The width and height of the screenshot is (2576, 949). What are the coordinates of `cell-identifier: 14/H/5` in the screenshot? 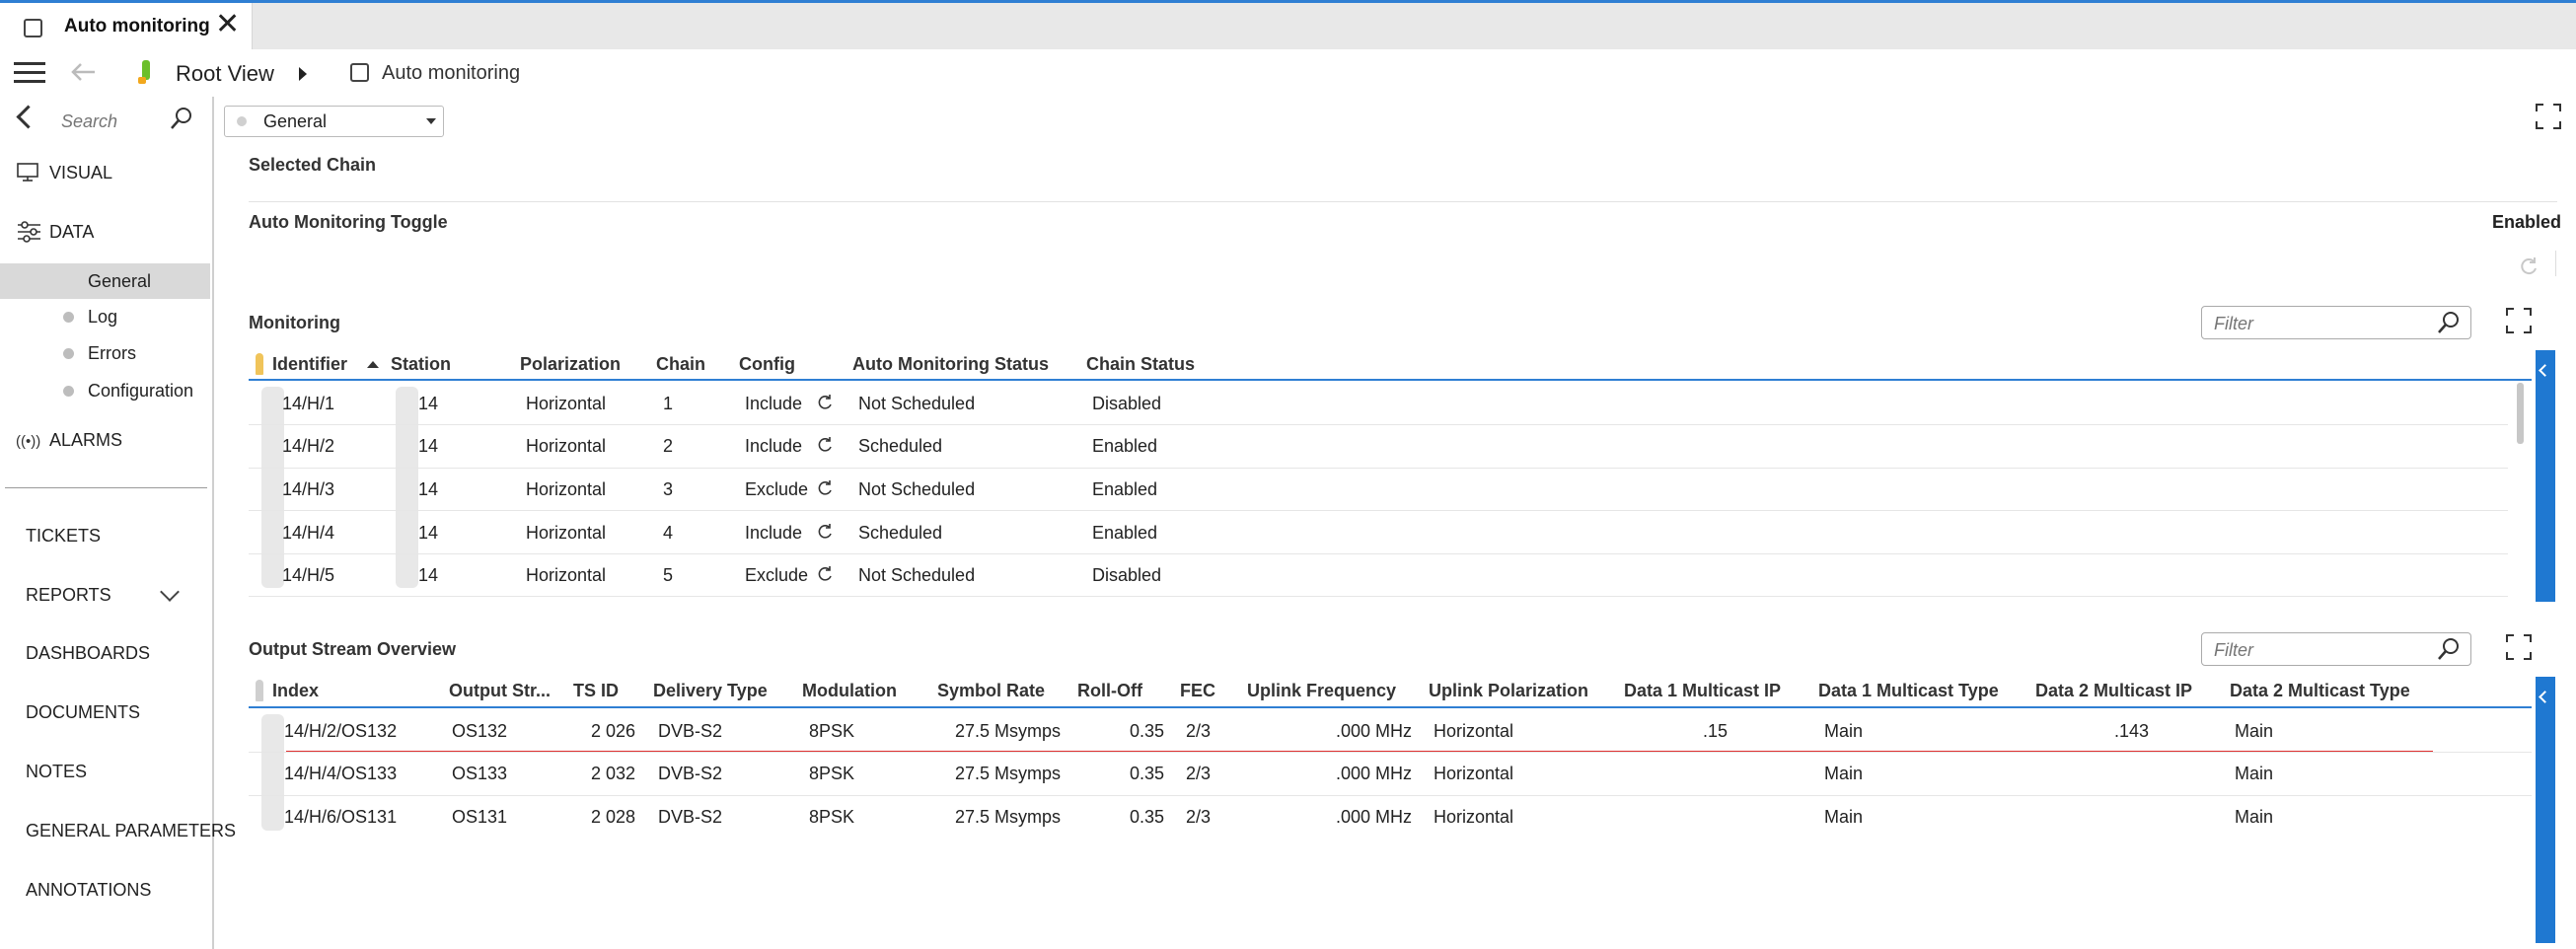 It's located at (308, 575).